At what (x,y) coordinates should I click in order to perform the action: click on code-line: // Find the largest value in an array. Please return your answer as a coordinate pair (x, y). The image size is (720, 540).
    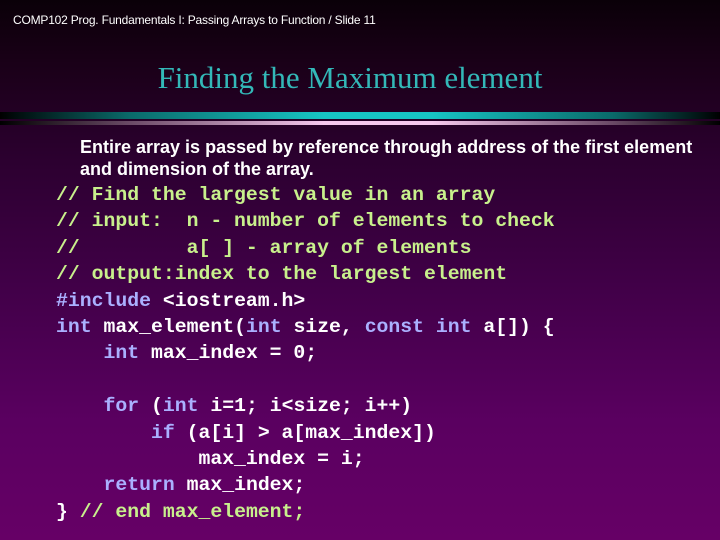
    Looking at the image, I should click on (305, 195).